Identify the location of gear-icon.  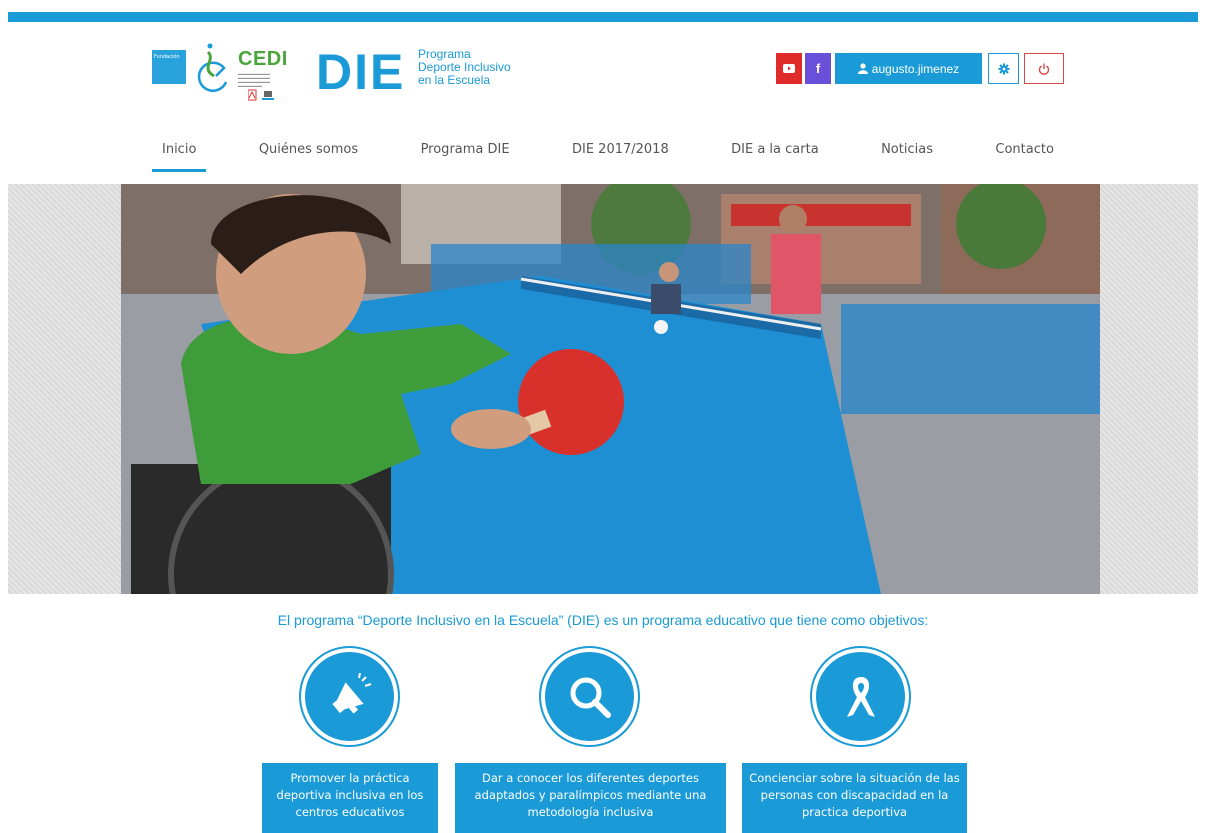
(1003, 68).